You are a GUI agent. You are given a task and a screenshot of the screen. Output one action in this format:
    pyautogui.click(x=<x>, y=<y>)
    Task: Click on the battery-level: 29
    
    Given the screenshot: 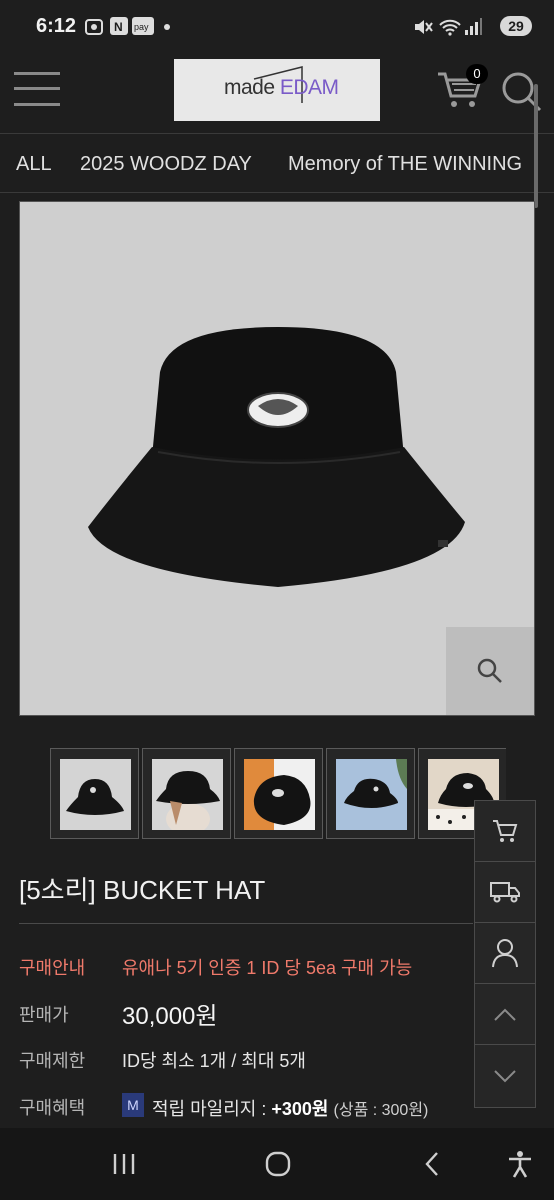 What is the action you would take?
    pyautogui.click(x=516, y=26)
    